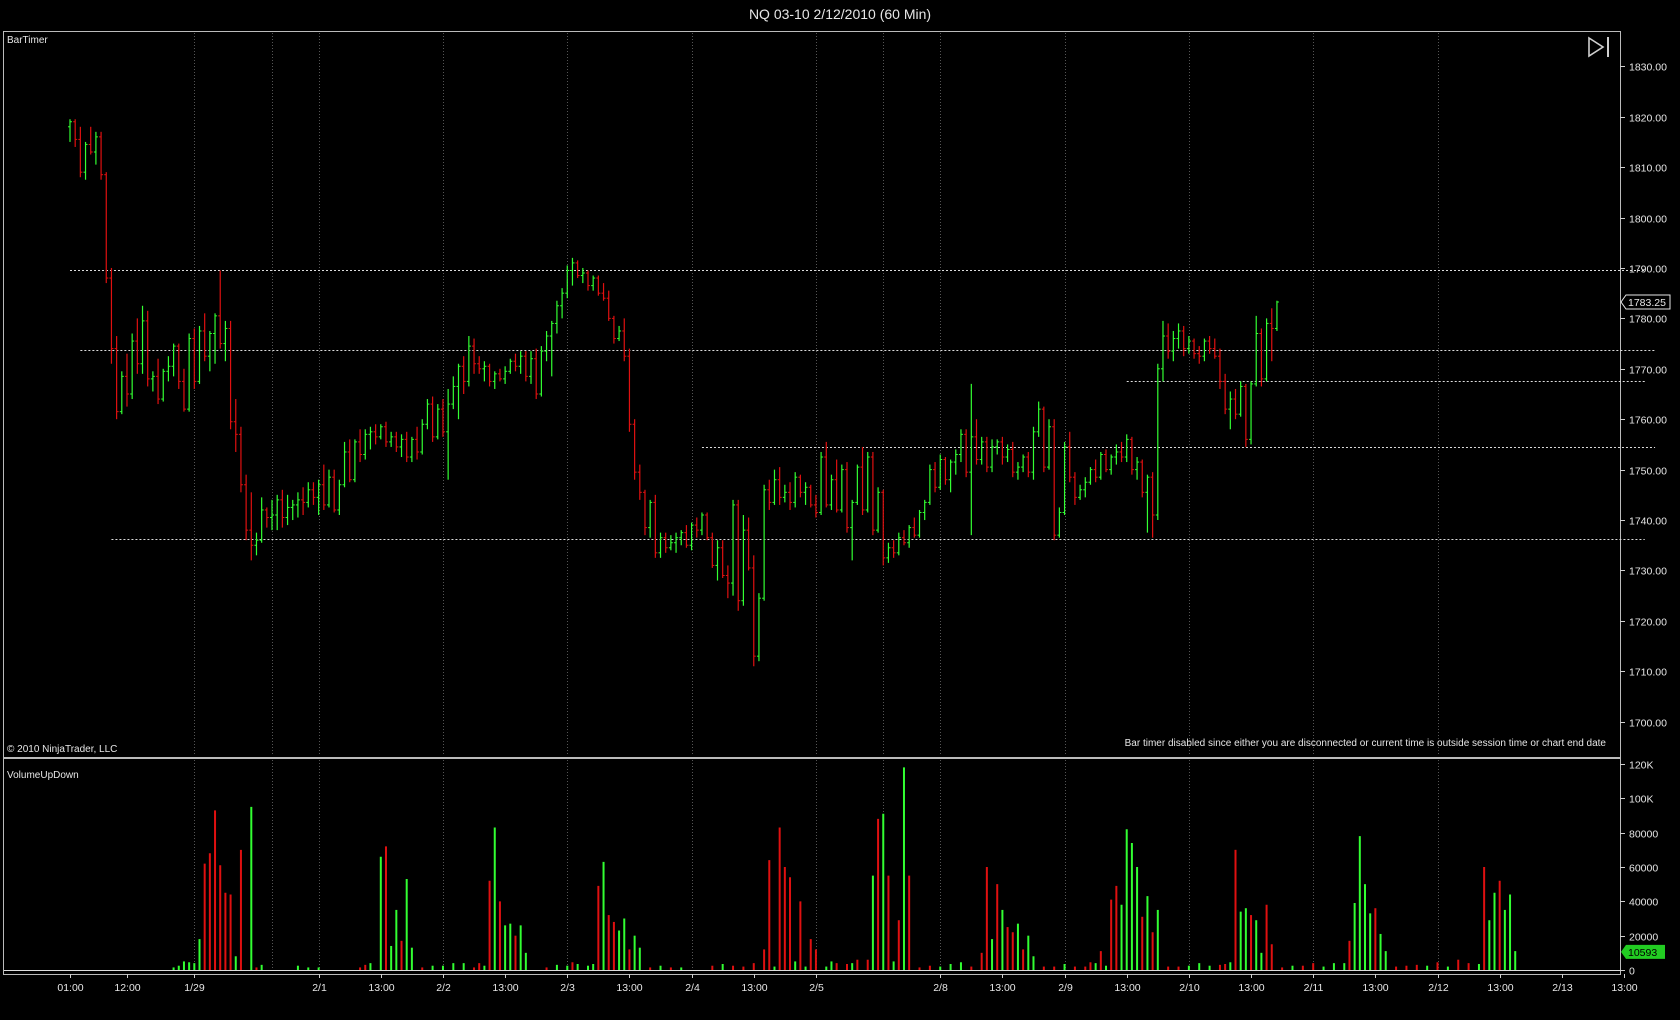 This screenshot has height=1020, width=1680. I want to click on price-axis-label: 1830.00, so click(1648, 68).